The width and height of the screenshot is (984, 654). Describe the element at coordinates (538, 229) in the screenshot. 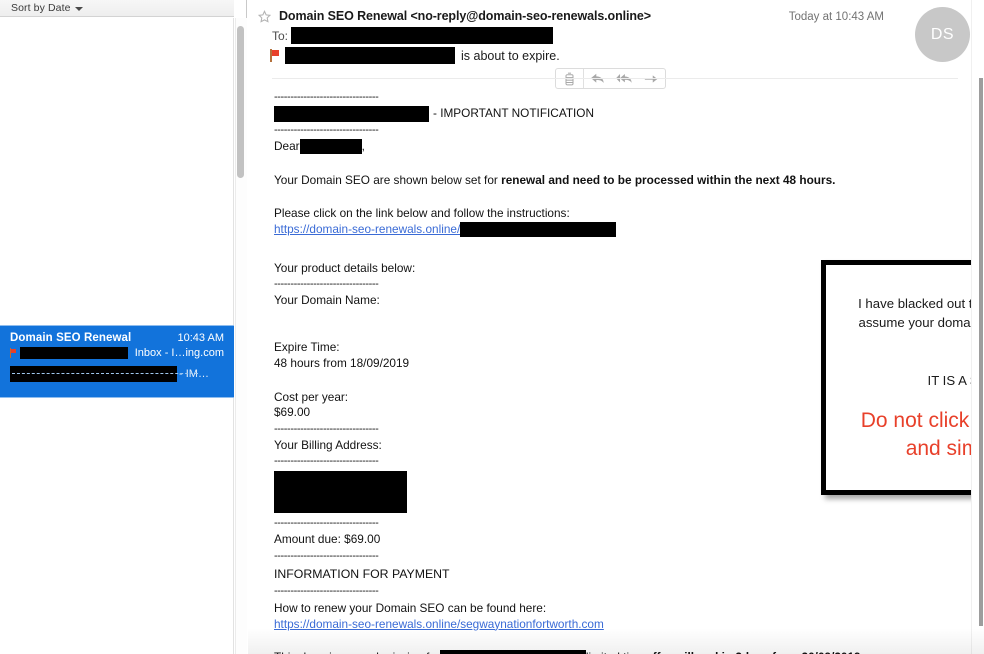

I see `redacted-link-path` at that location.